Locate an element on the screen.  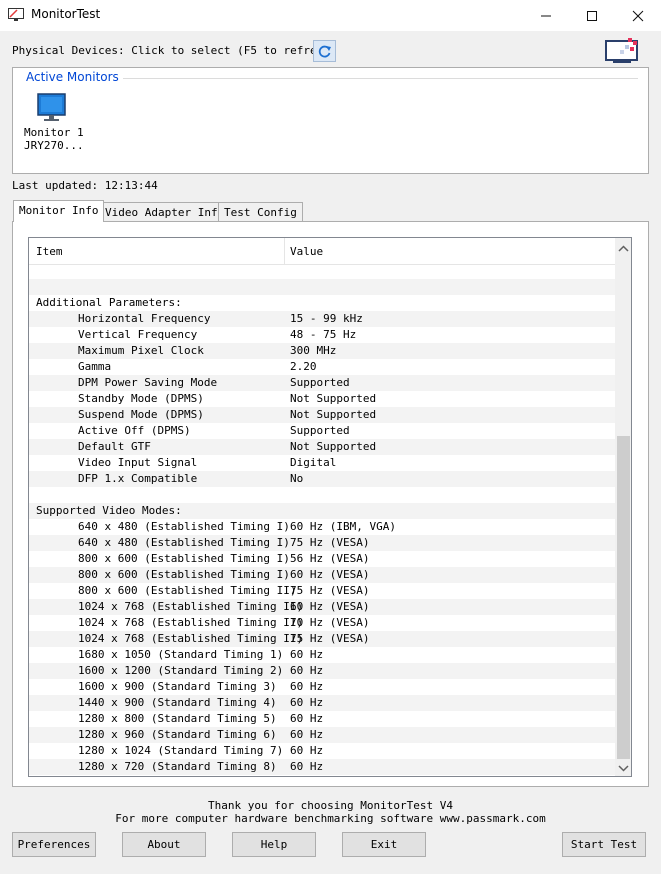
row-item: Additional Parameters: is located at coordinates (109, 302).